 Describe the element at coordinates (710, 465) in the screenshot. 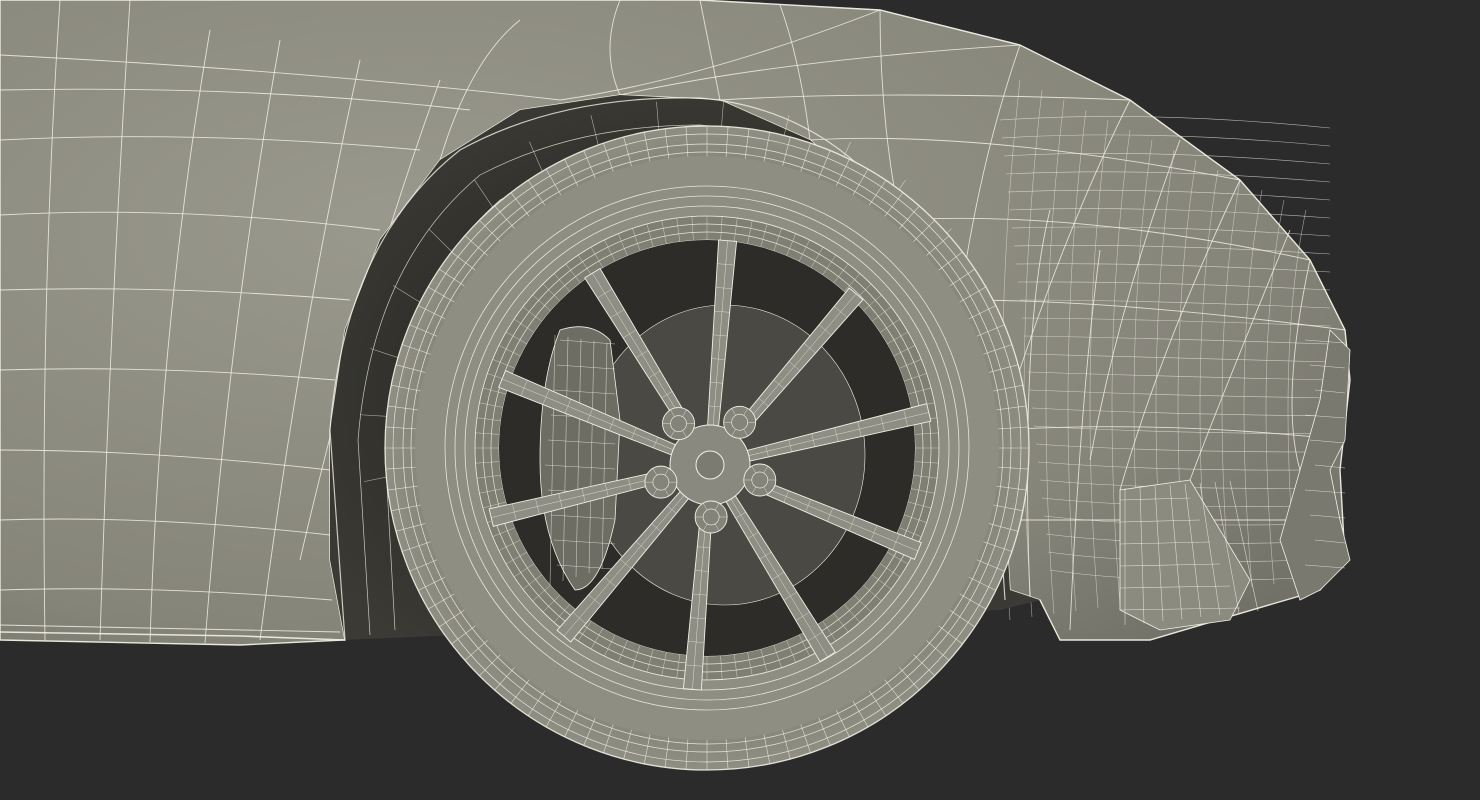

I see `center-cap` at that location.